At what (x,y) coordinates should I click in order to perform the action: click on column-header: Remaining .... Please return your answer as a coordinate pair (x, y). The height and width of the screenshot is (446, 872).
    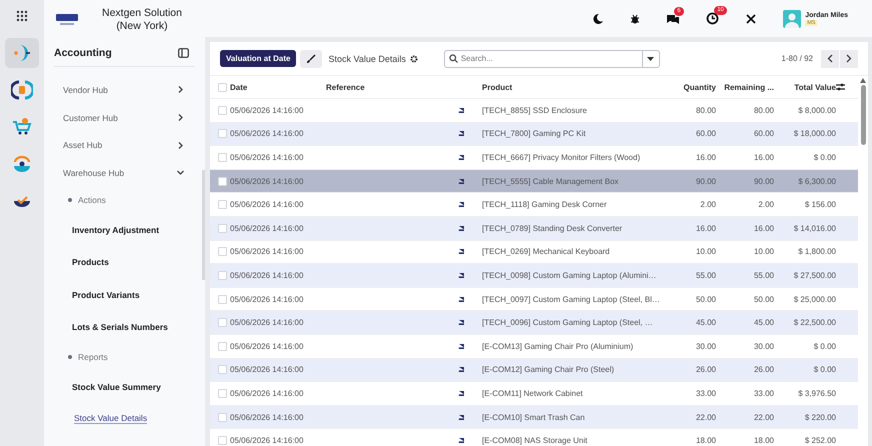
    Looking at the image, I should click on (745, 87).